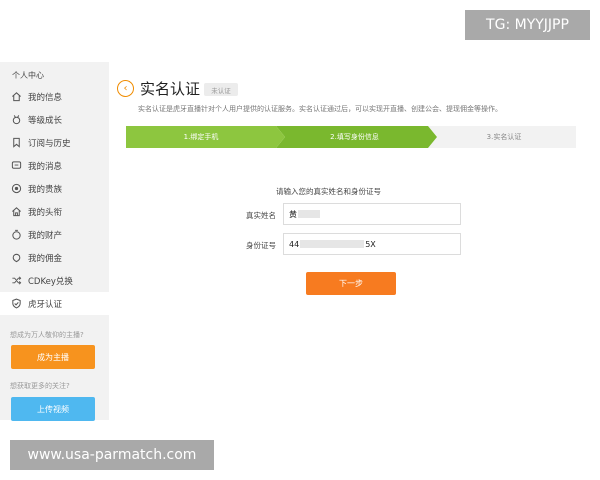 Image resolution: width=600 pixels, height=480 pixels. Describe the element at coordinates (45, 120) in the screenshot. I see `sidebar-item-label: 等级成长` at that location.